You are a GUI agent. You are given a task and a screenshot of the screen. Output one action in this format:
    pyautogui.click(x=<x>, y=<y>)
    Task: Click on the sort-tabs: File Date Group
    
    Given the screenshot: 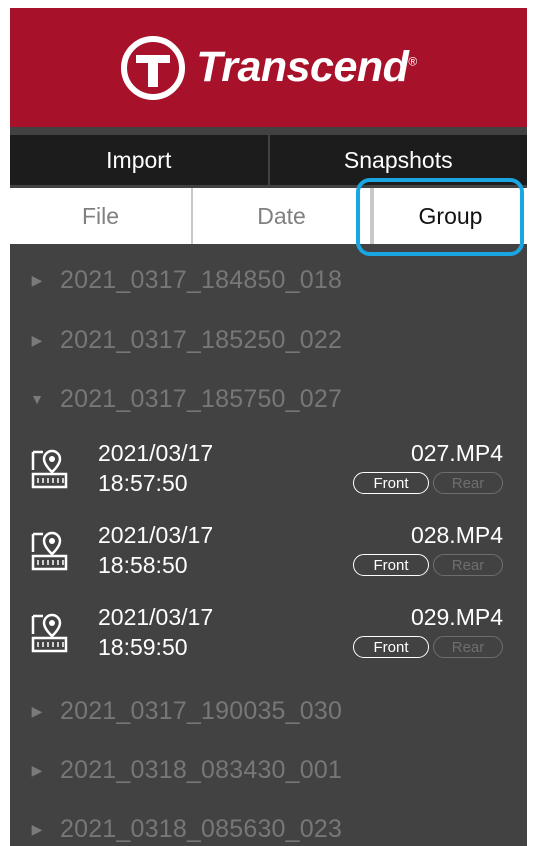 What is the action you would take?
    pyautogui.click(x=268, y=216)
    